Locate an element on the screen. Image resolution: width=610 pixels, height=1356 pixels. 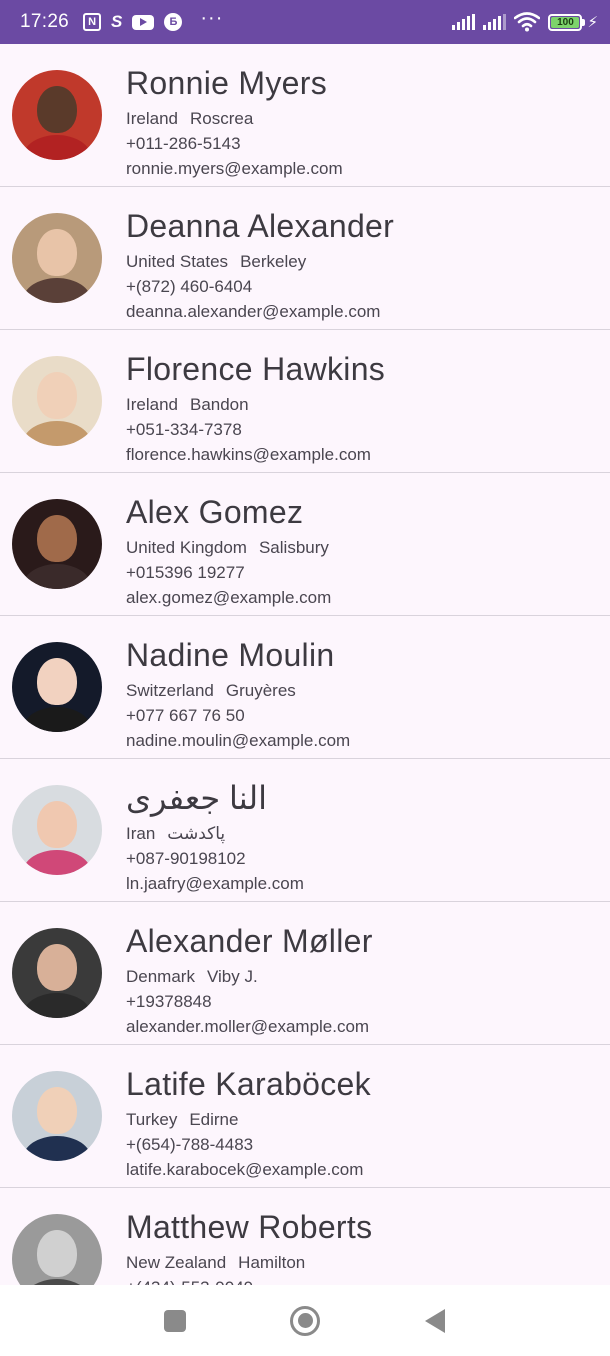
contact-email: nadine.moulin@example.com is located at coordinates (238, 740).